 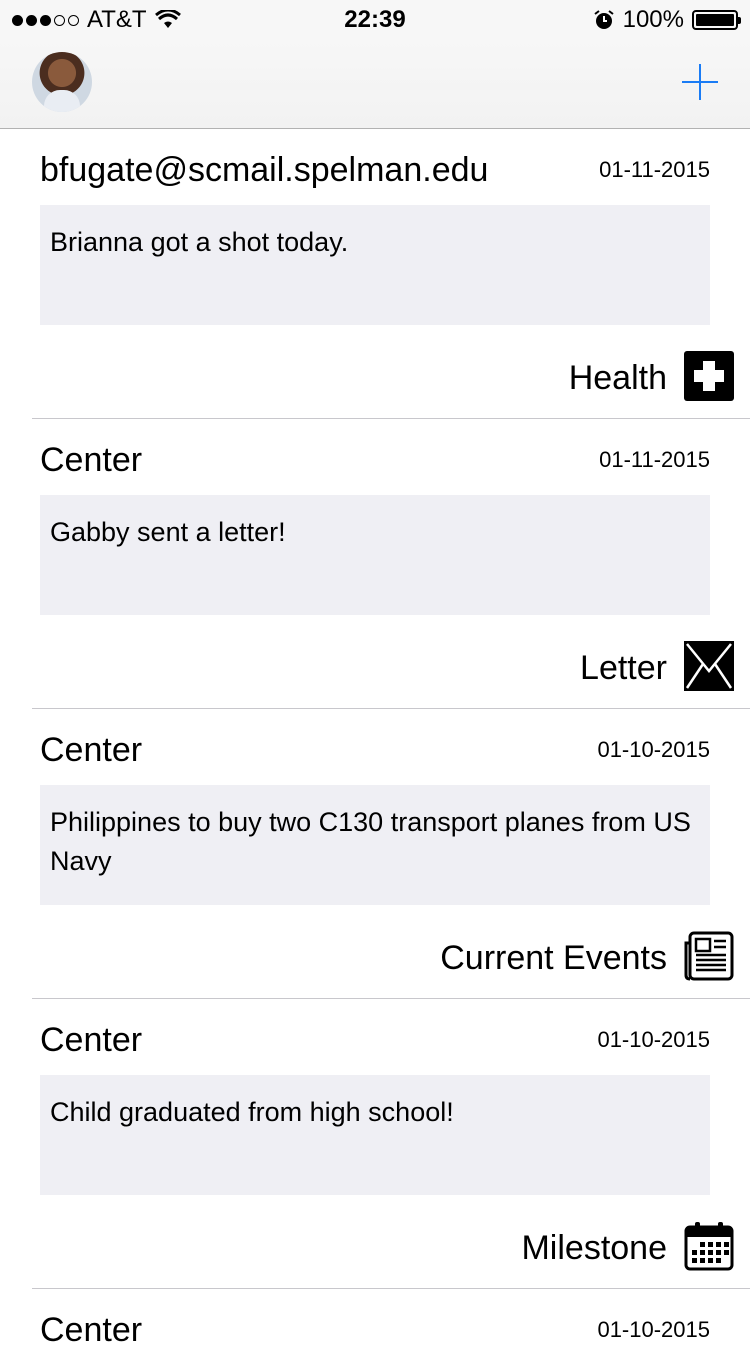 I want to click on entry-category: Milestone, so click(x=594, y=1248).